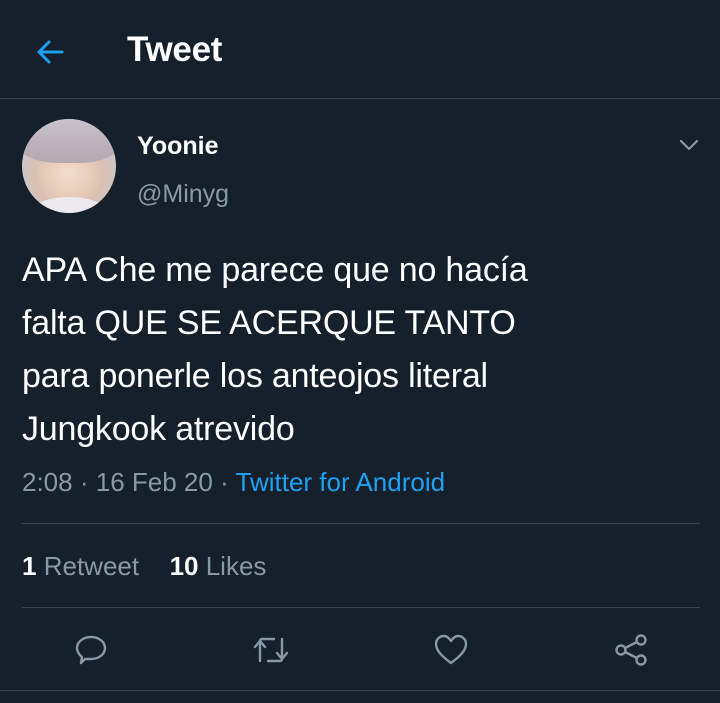 The width and height of the screenshot is (720, 703). I want to click on share-button, so click(631, 650).